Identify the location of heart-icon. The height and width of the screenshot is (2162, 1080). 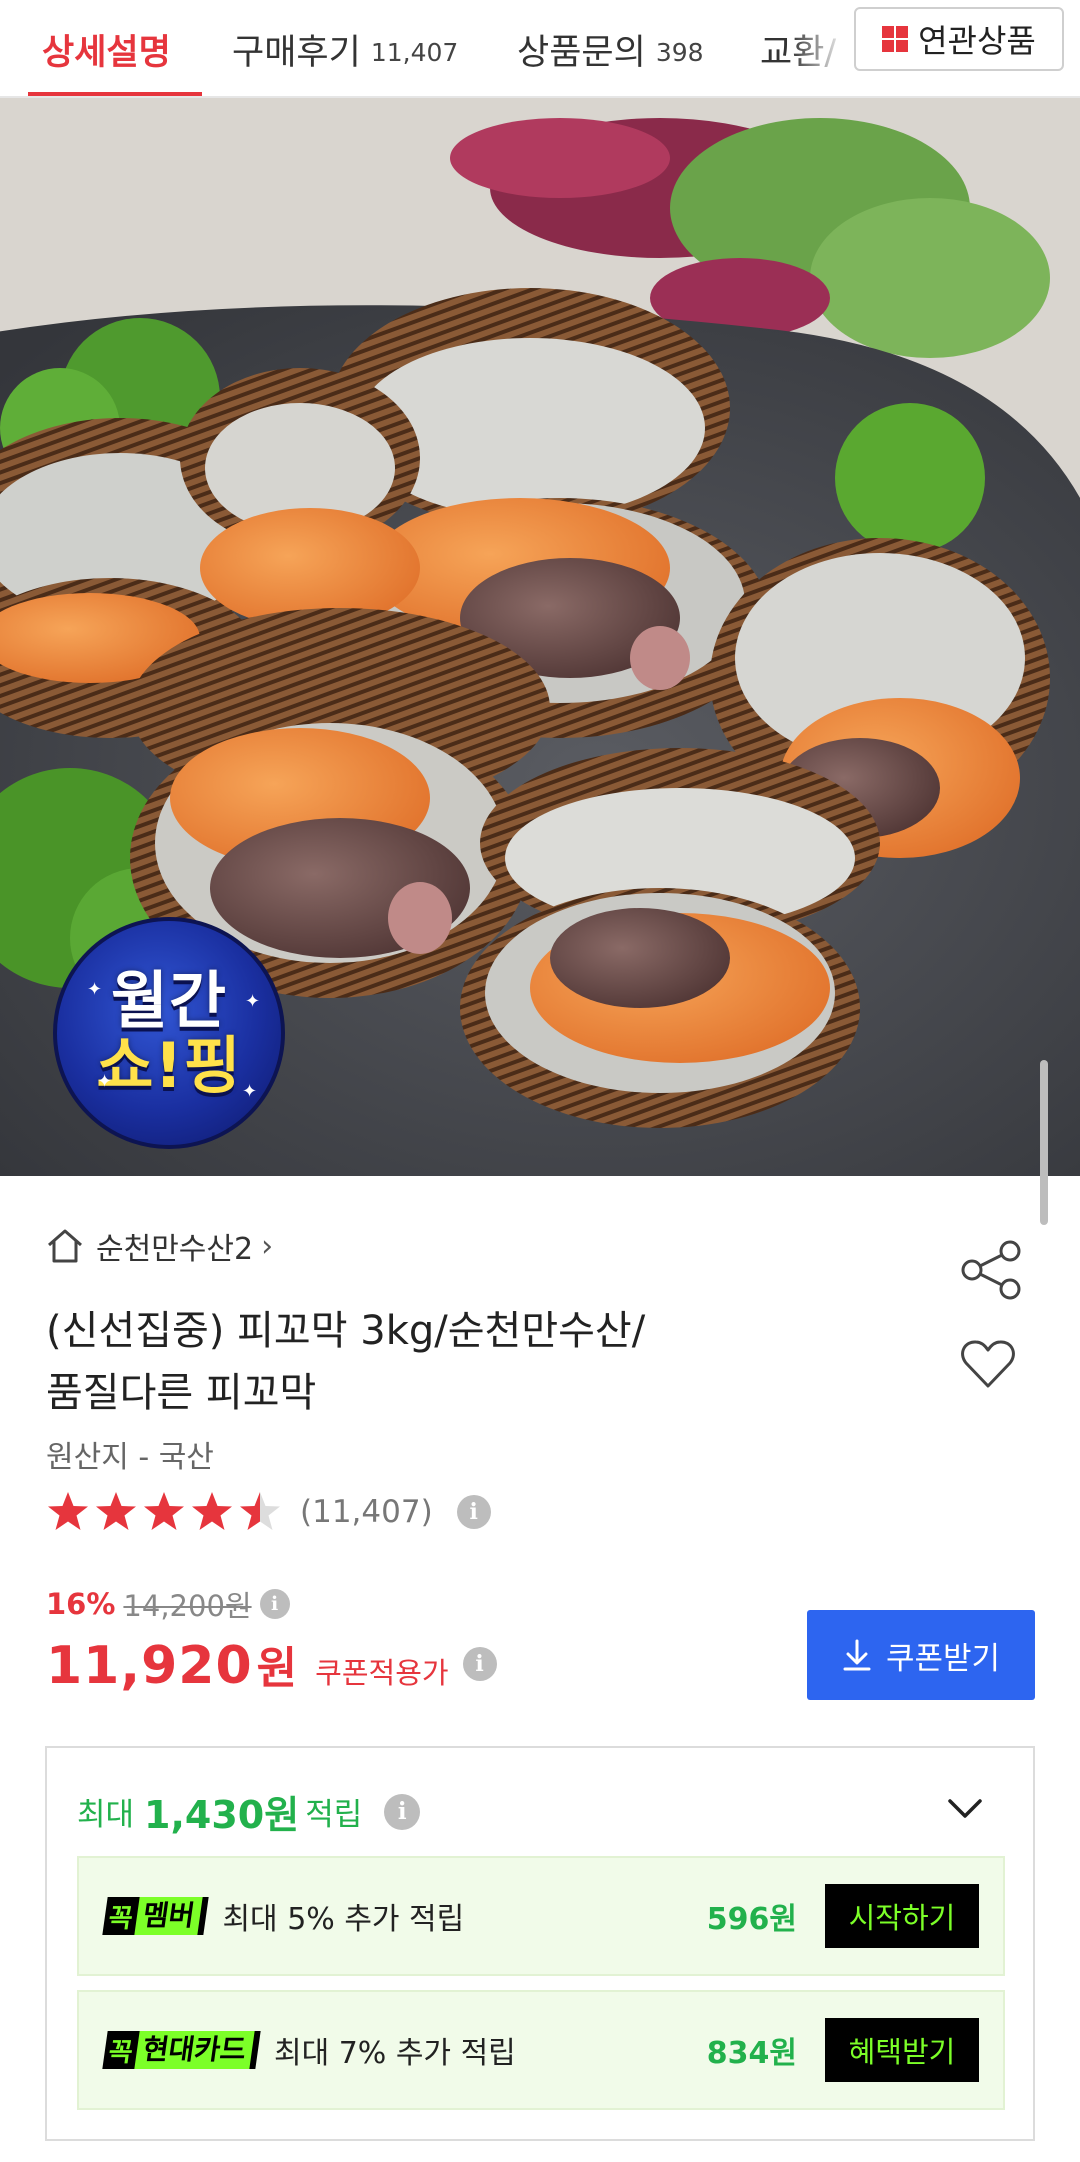
(988, 1364).